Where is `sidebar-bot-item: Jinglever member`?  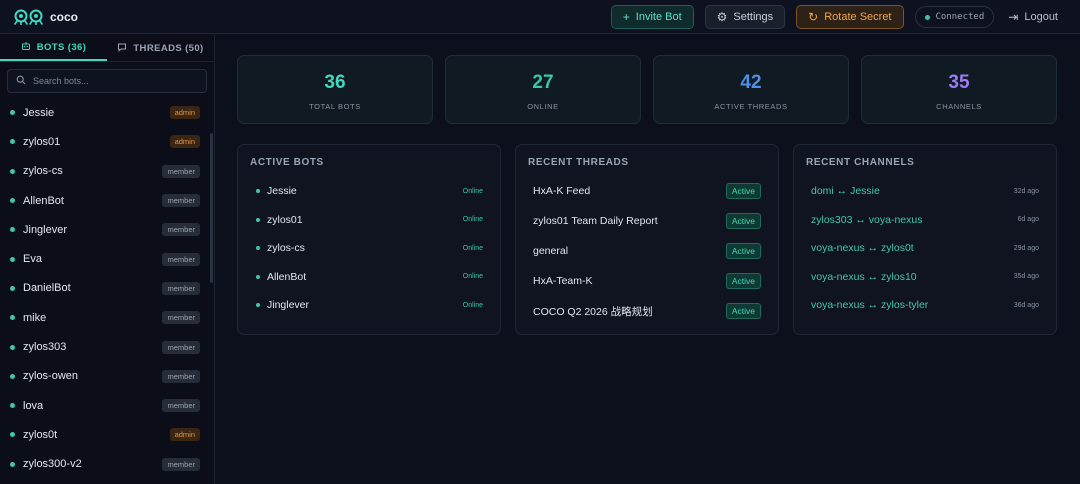 sidebar-bot-item: Jinglever member is located at coordinates (105, 229).